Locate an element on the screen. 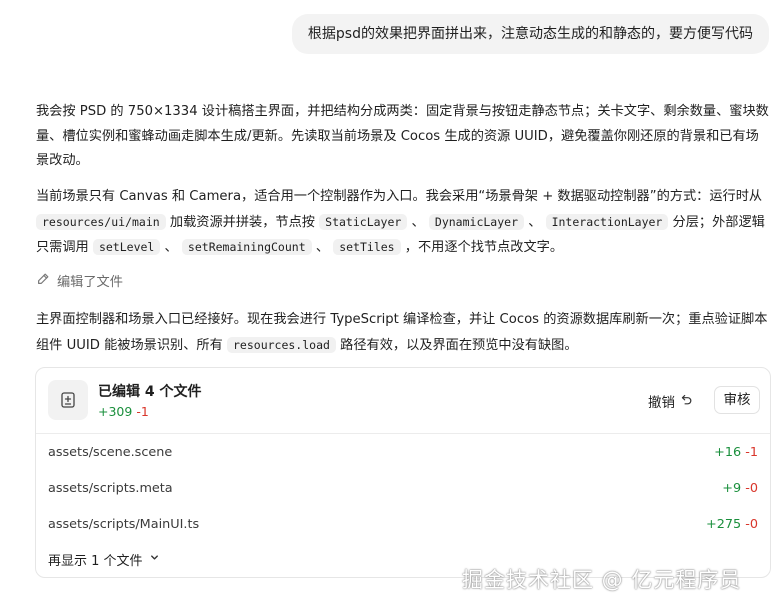 Image resolution: width=783 pixels, height=613 pixels. inline-code: DynamicLayer is located at coordinates (476, 221).